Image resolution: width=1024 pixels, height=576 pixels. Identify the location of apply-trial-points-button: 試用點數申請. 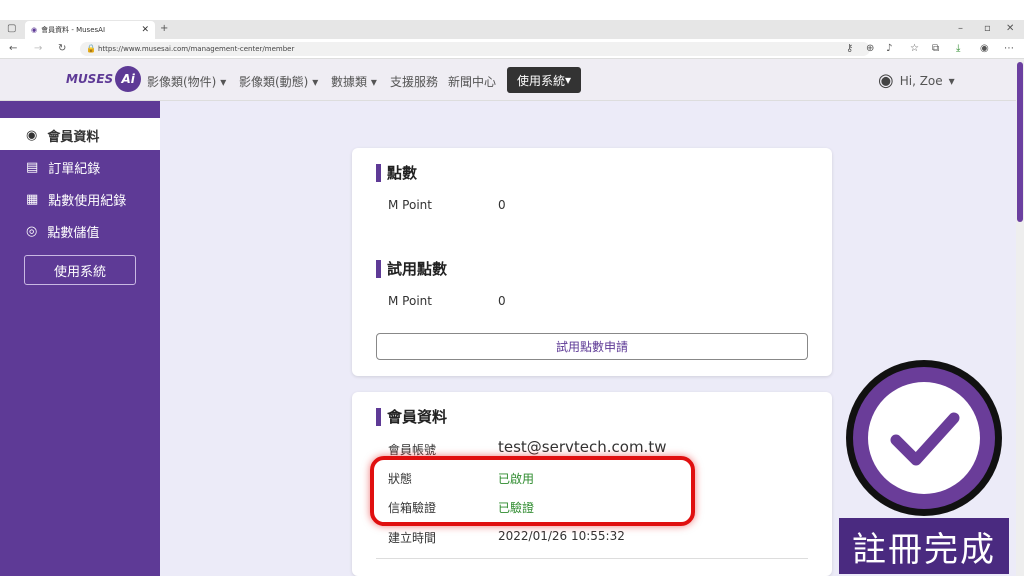
(592, 346).